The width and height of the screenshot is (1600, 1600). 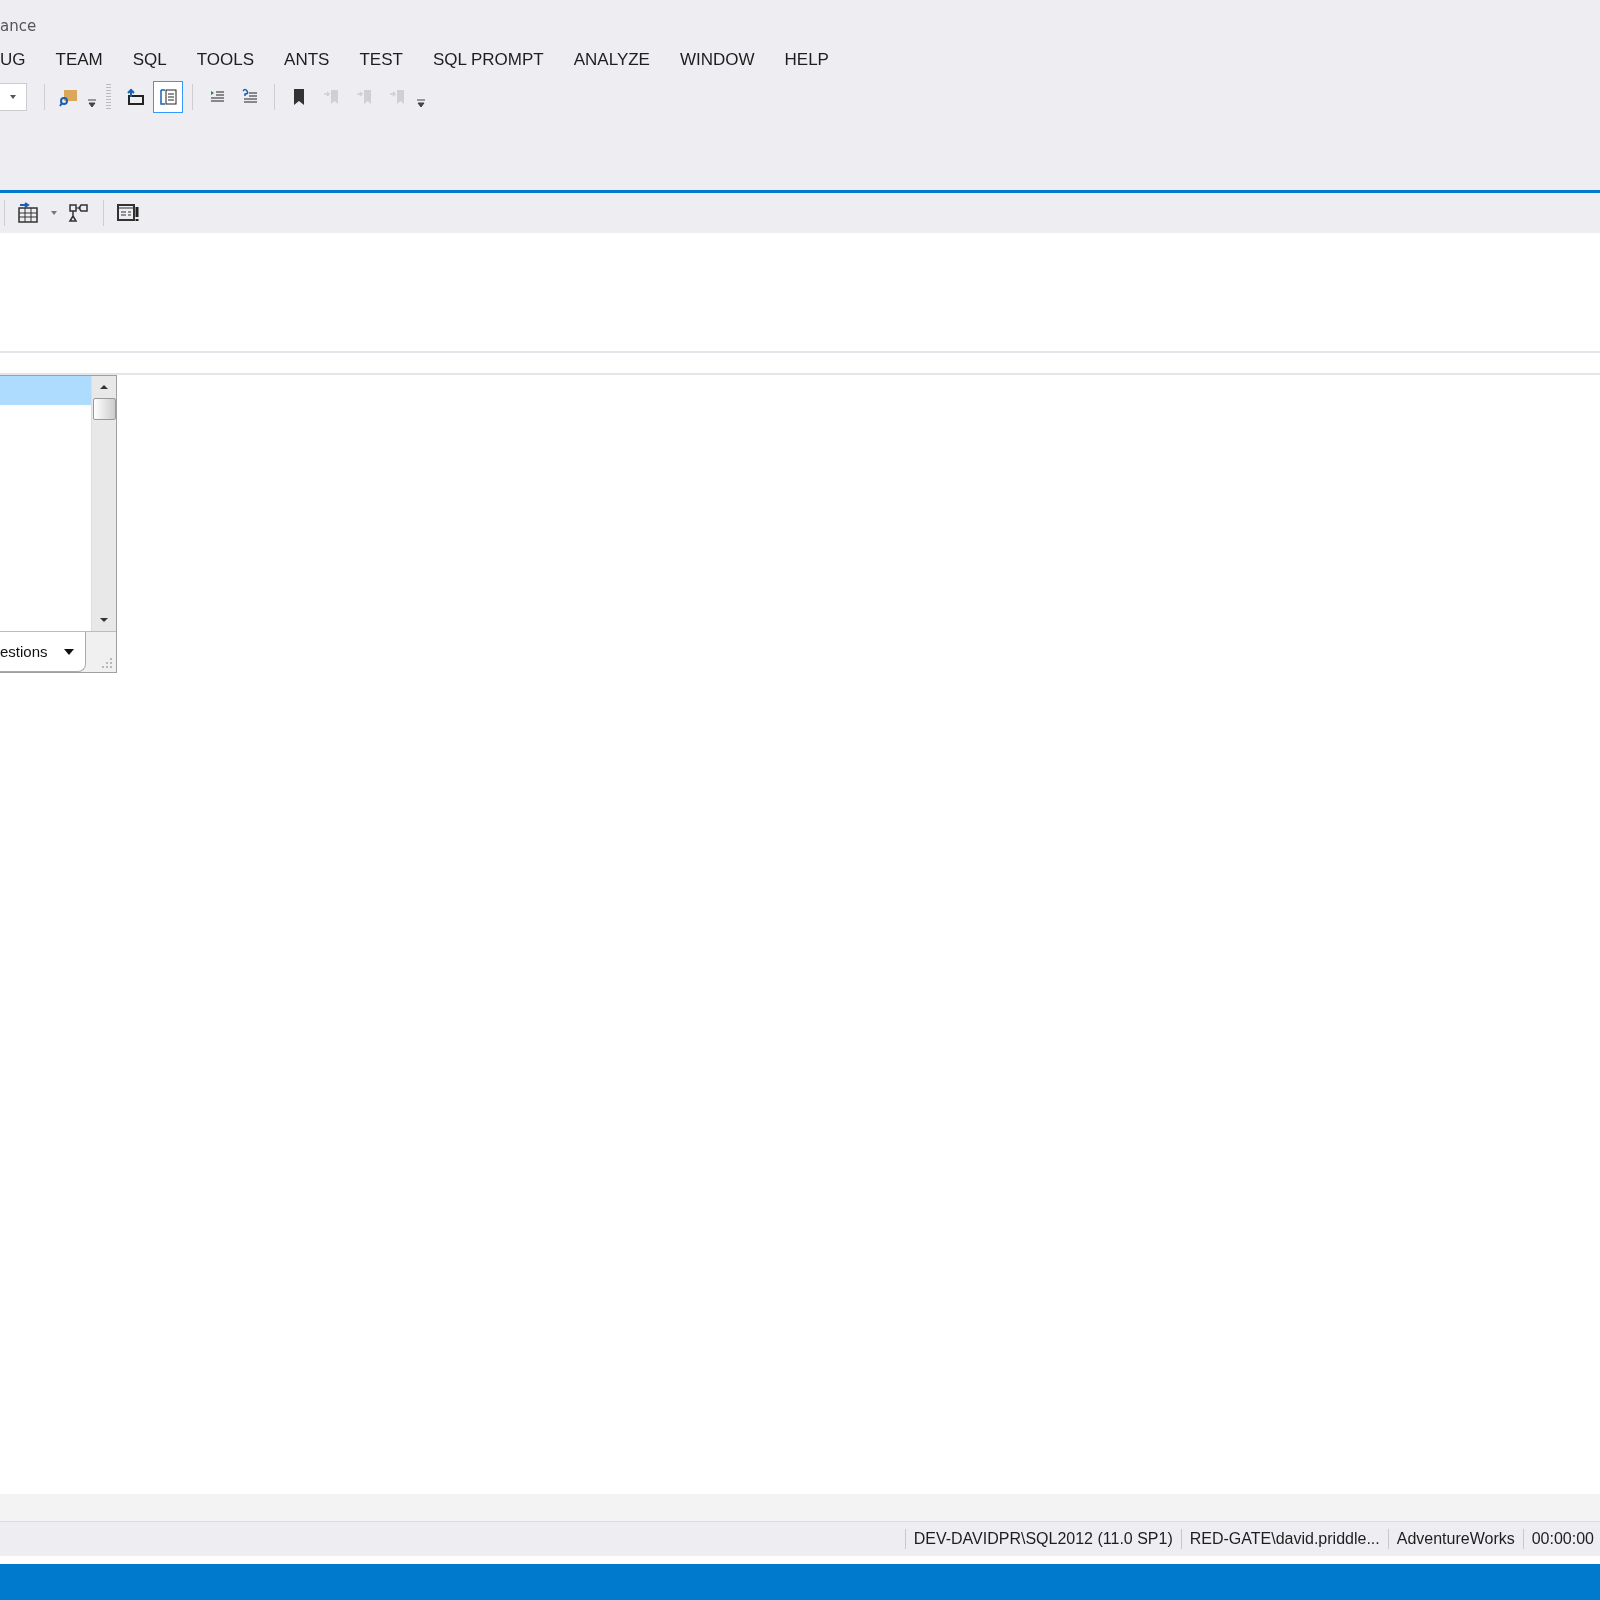 What do you see at coordinates (104, 409) in the screenshot?
I see `scroll-thumb` at bounding box center [104, 409].